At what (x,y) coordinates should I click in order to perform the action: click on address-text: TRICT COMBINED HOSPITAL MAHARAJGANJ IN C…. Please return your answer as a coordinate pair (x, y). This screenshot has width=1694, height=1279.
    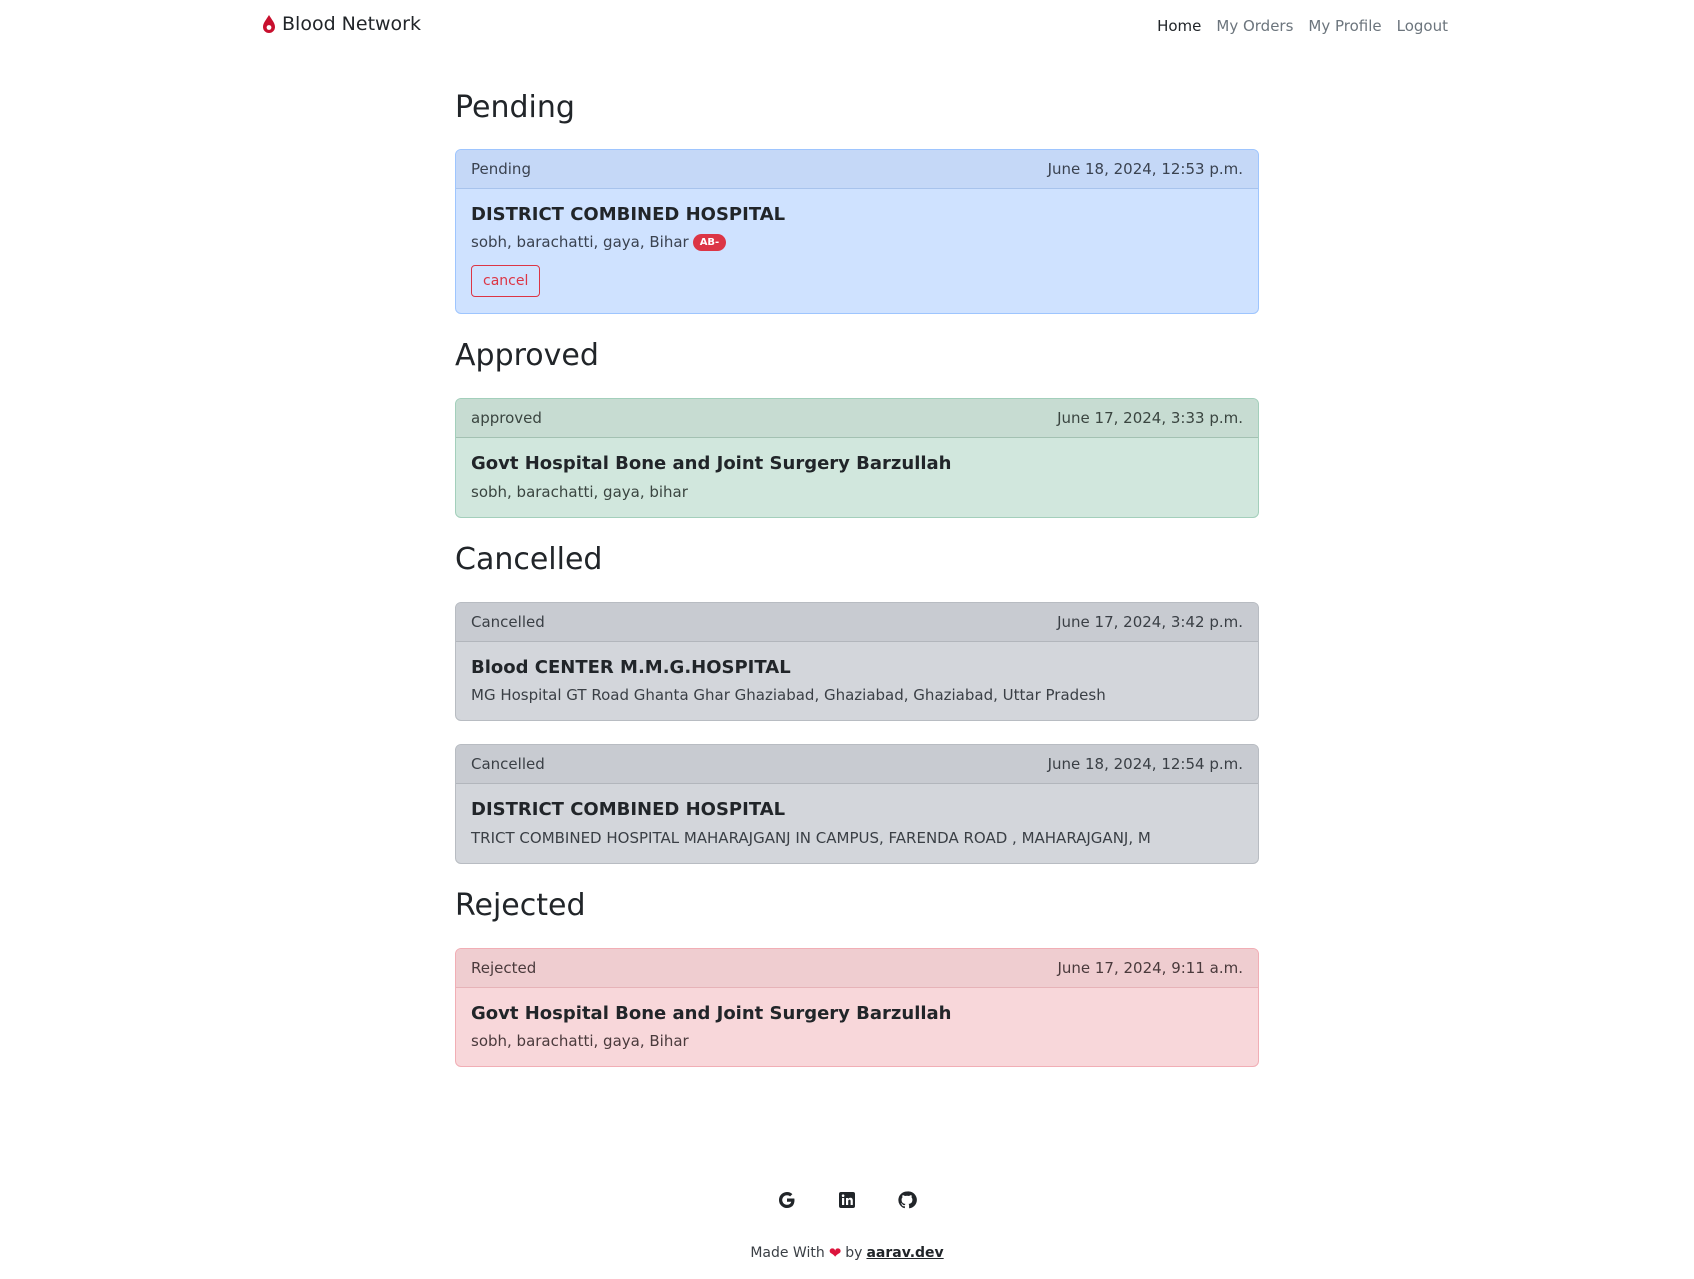
    Looking at the image, I should click on (811, 837).